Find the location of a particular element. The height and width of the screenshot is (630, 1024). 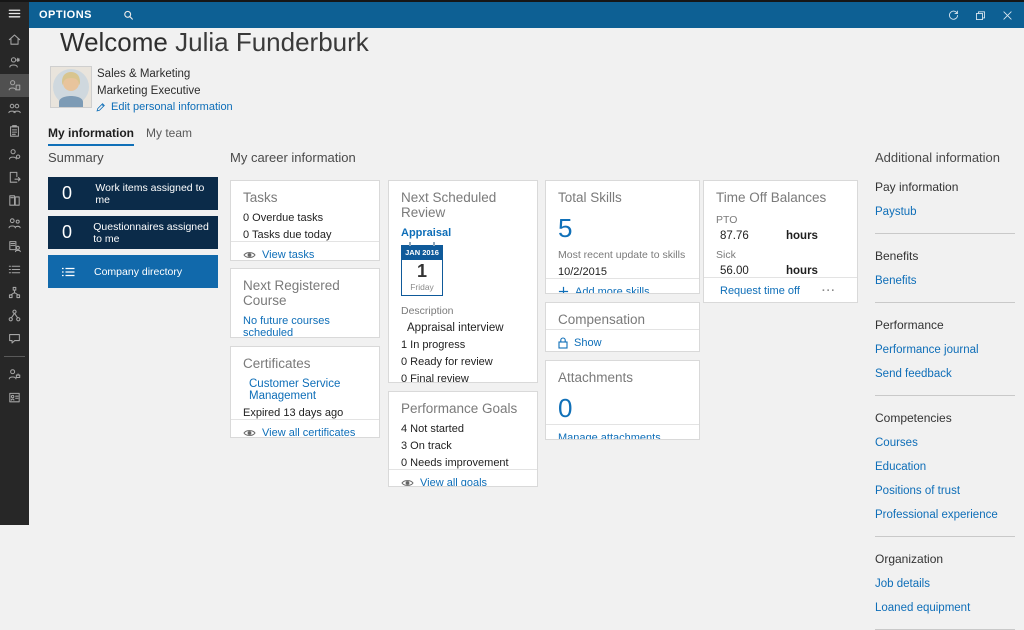

people-pair-icon is located at coordinates (14, 223).